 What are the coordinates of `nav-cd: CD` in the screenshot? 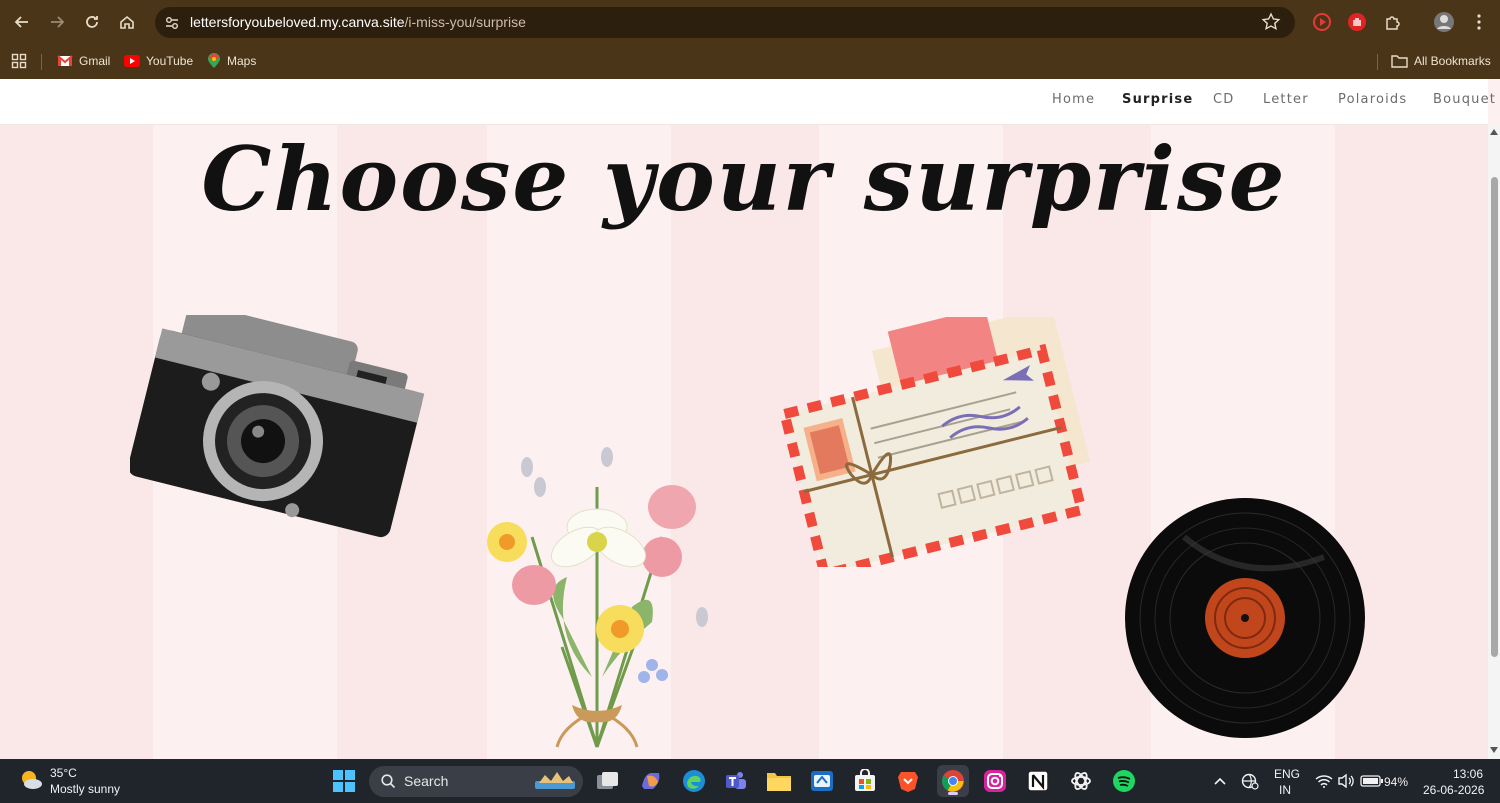 It's located at (1224, 99).